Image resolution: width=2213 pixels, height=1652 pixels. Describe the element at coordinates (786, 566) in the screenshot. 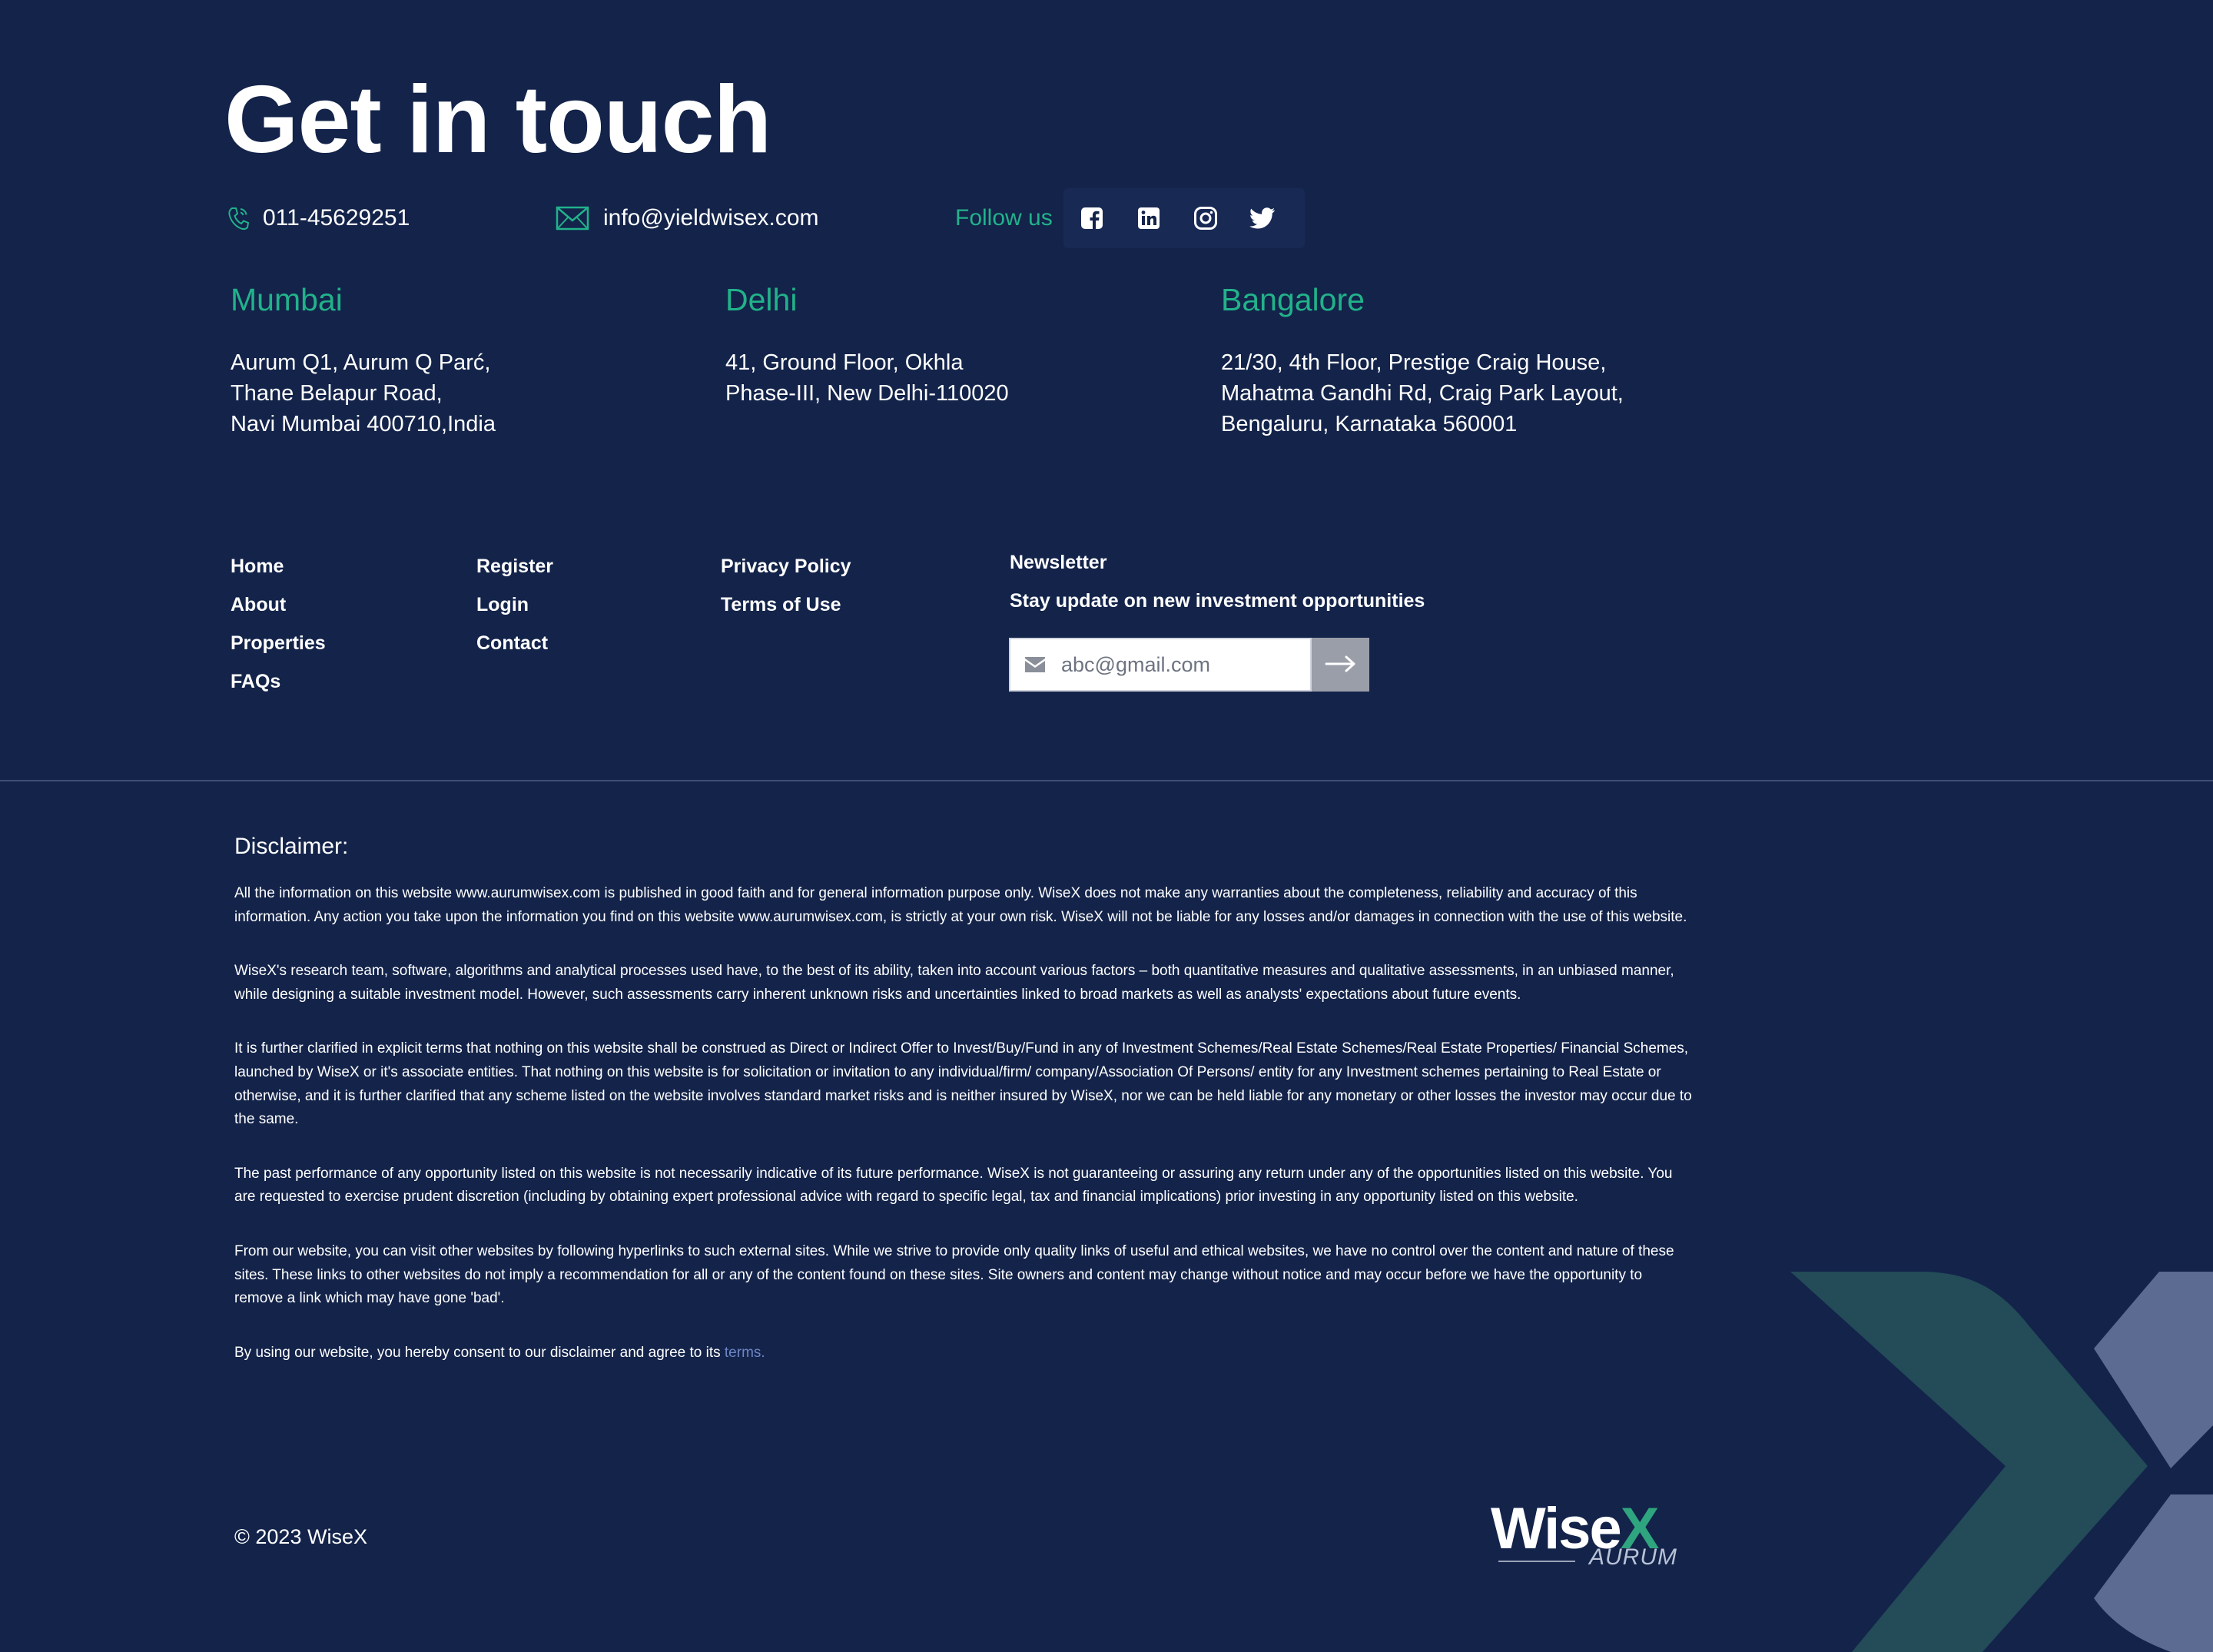

I see `link-privacy-policy: Privacy Policy` at that location.